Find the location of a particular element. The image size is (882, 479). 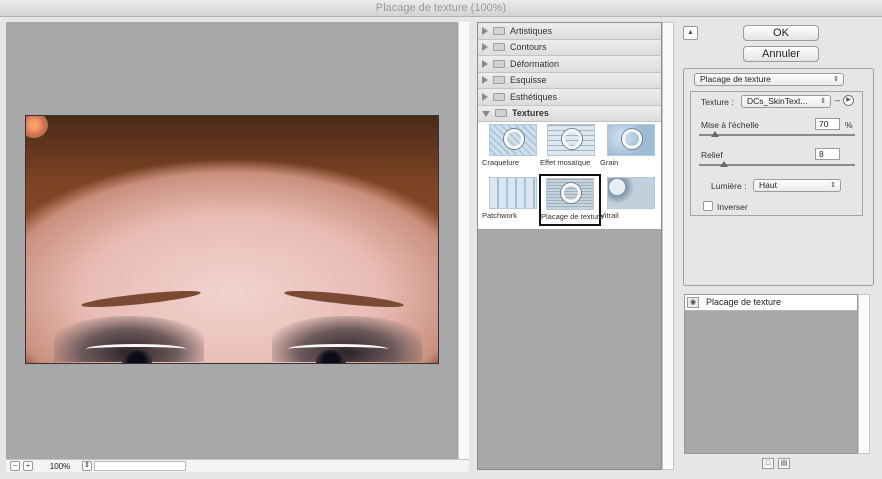

relief-label: Relief is located at coordinates (712, 155).